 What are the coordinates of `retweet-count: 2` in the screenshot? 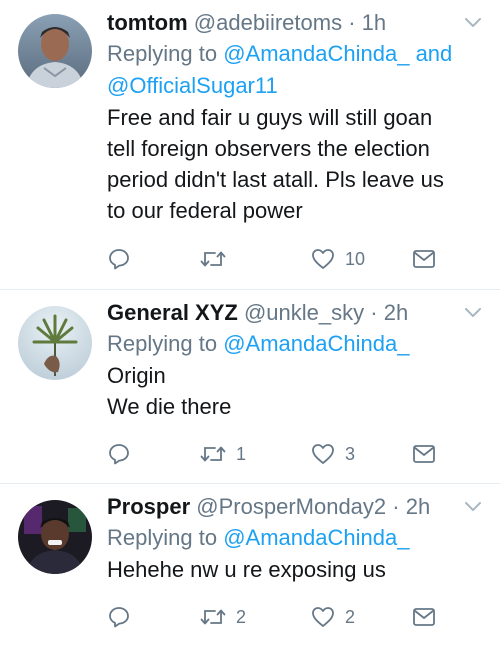 It's located at (241, 616).